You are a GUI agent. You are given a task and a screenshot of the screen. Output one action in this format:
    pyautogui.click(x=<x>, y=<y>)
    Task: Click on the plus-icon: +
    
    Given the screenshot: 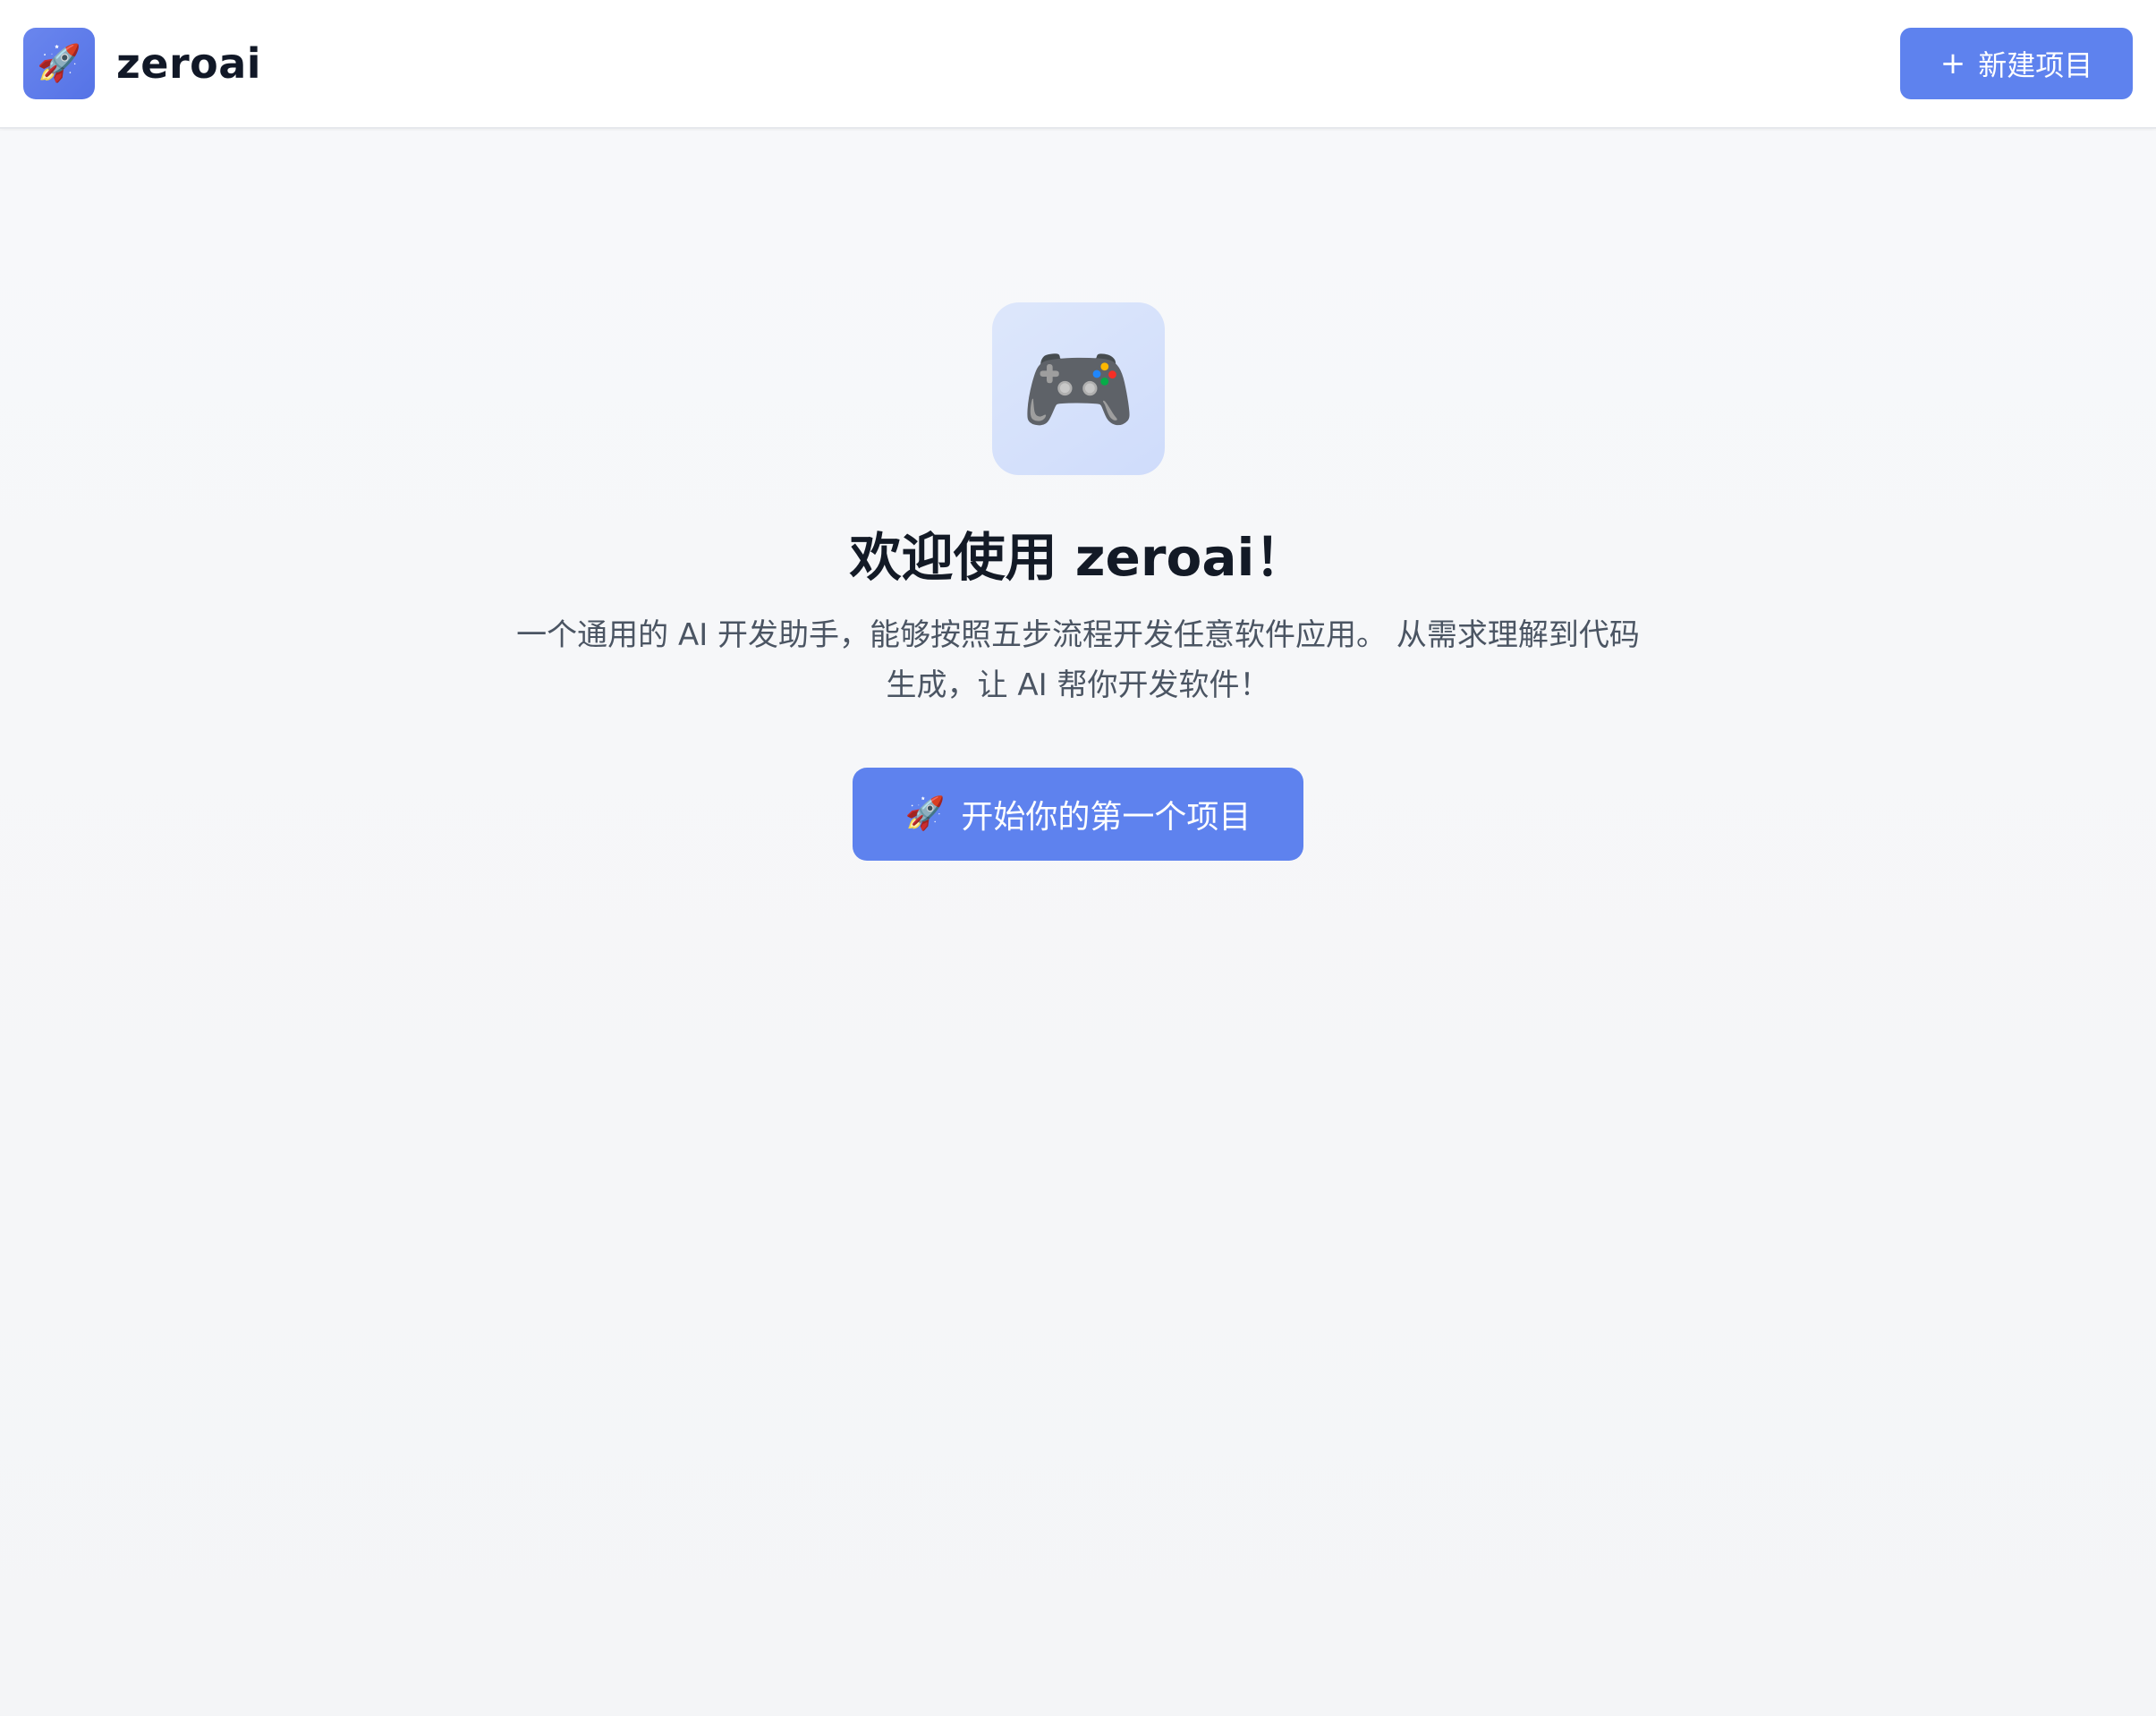 What is the action you would take?
    pyautogui.click(x=1953, y=64)
    